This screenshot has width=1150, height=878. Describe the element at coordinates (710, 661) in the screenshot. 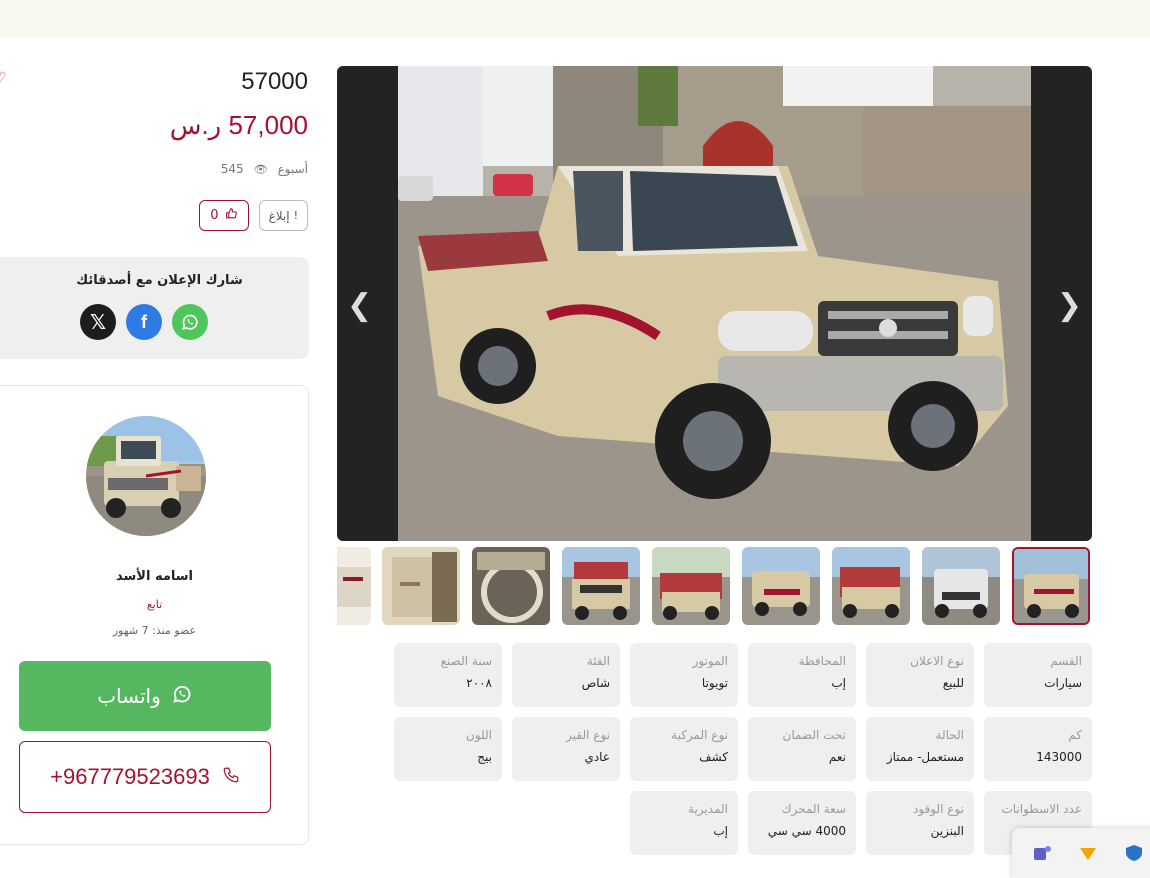

I see `spec-label: الموتور` at that location.